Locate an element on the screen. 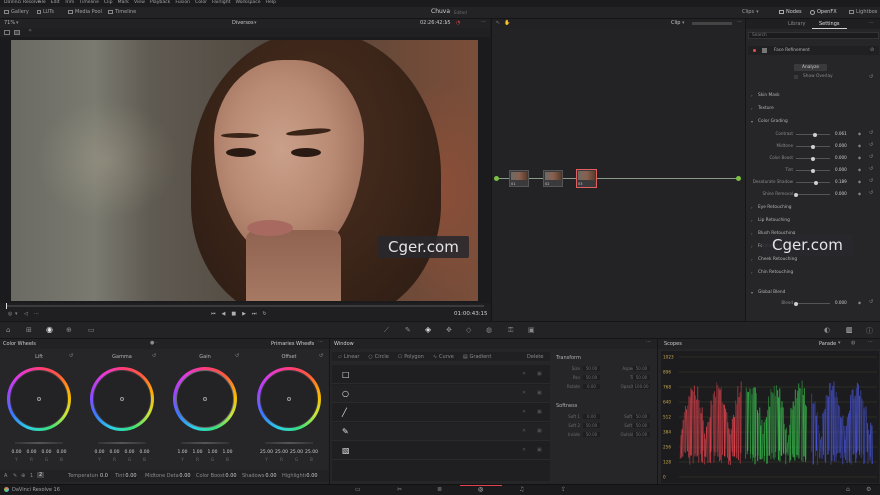 This screenshot has height=495, width=880. page-fusion-icon: ◎ is located at coordinates (480, 489).